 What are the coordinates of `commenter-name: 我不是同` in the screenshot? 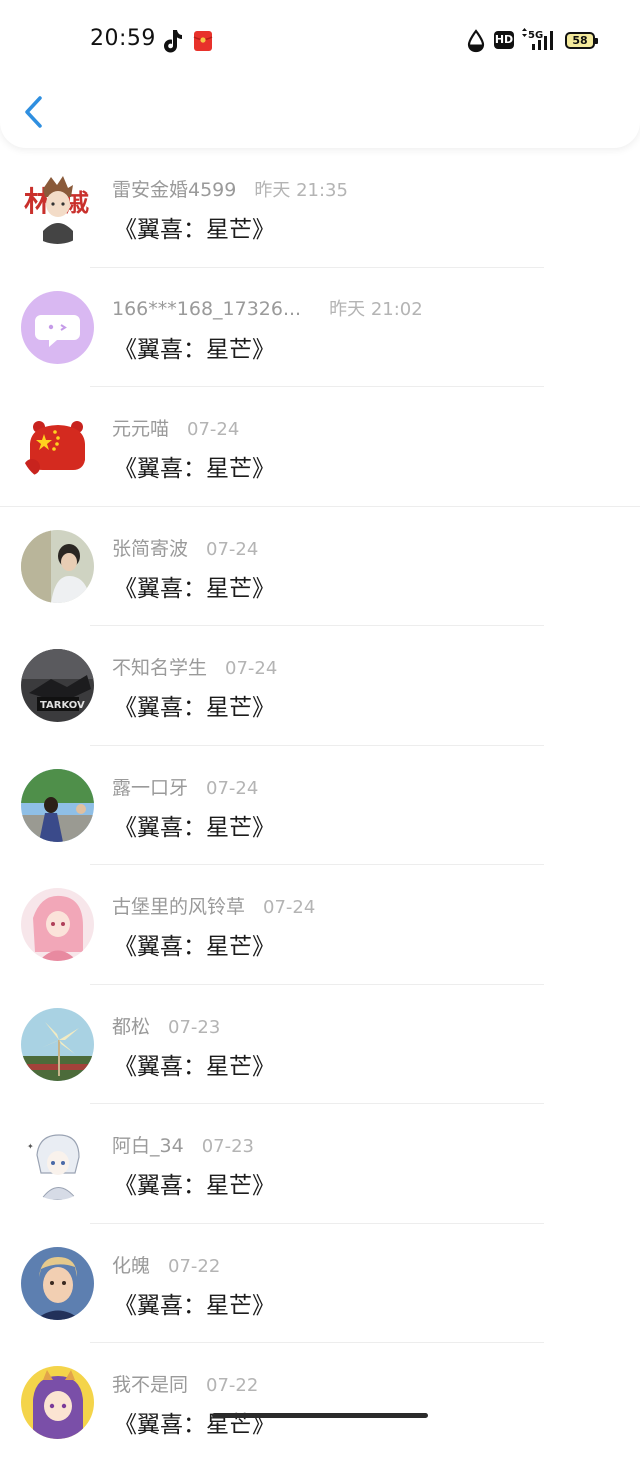 It's located at (150, 1383).